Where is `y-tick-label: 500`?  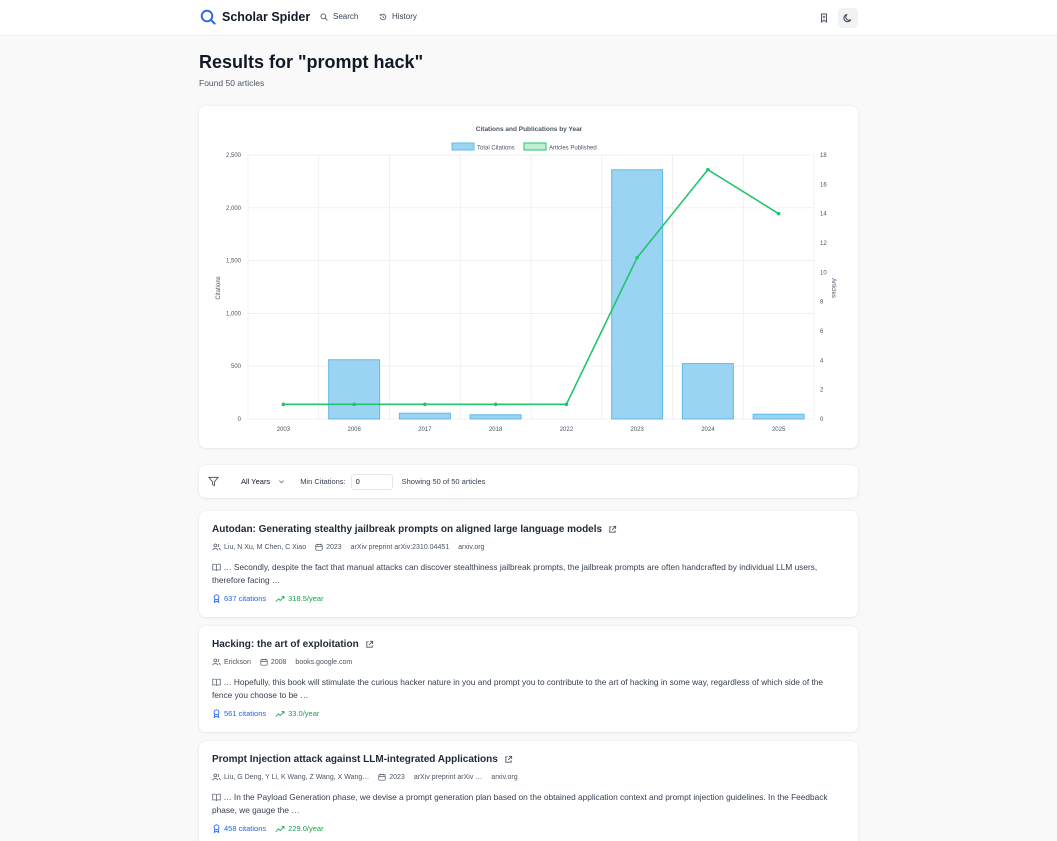 y-tick-label: 500 is located at coordinates (236, 367).